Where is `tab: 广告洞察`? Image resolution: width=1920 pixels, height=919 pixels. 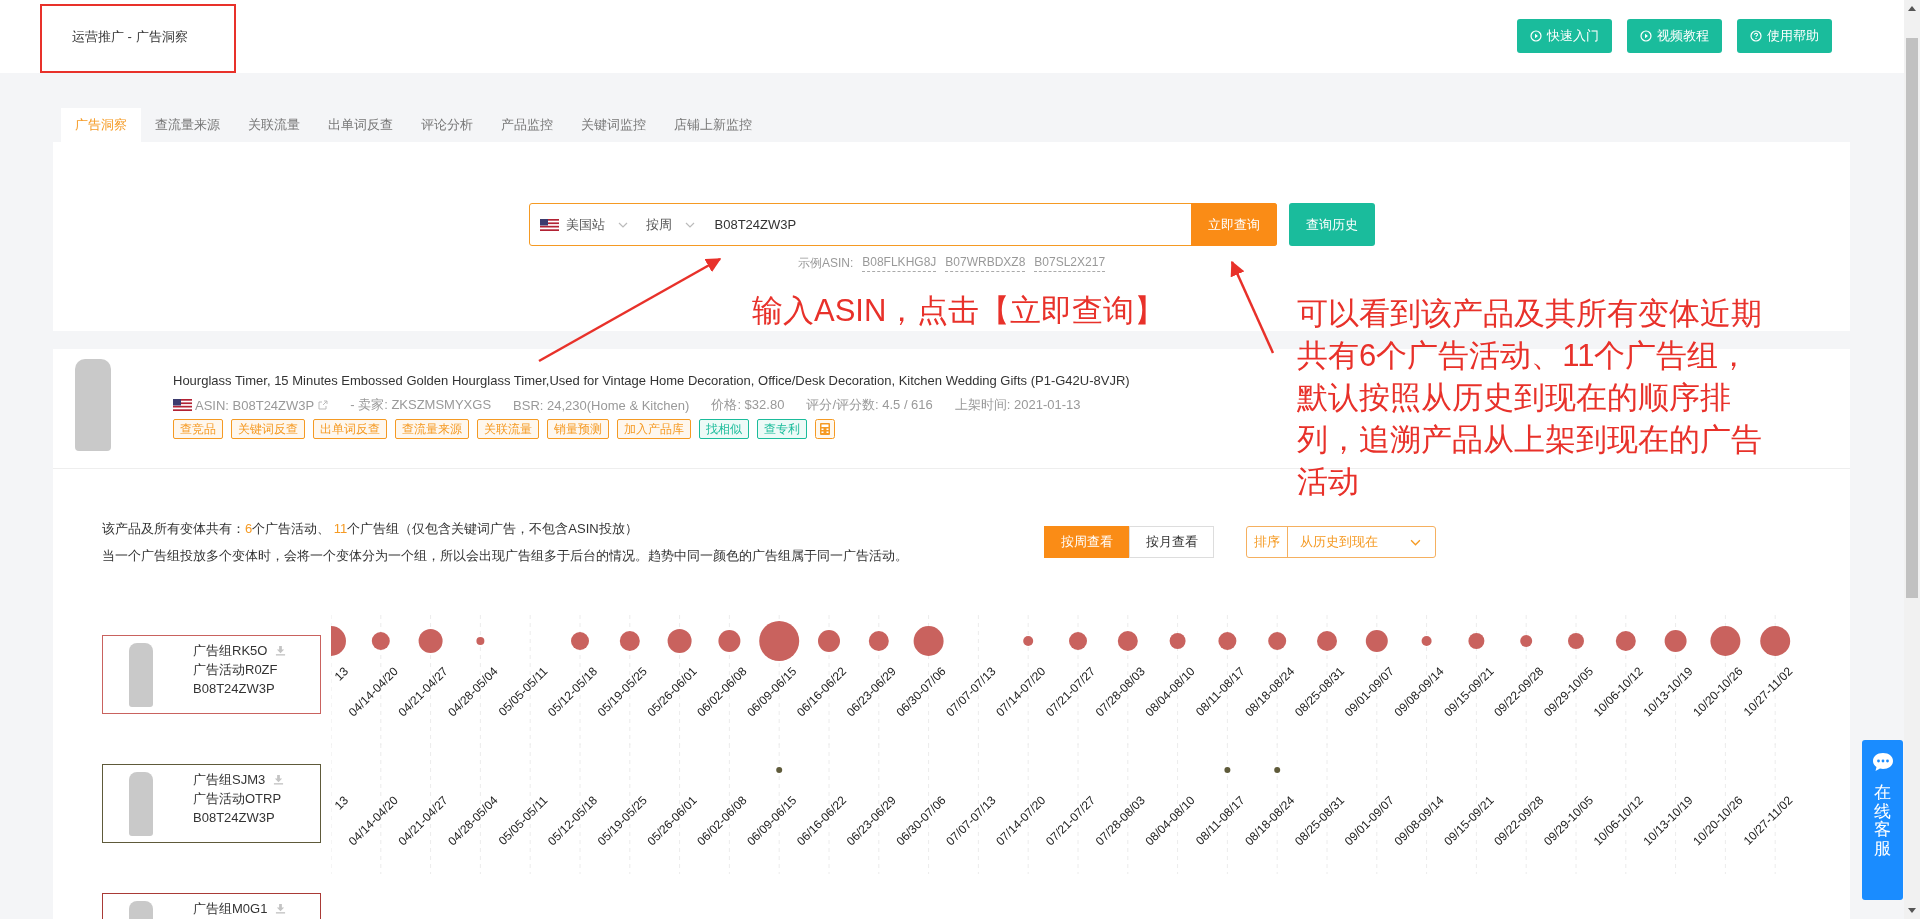 tab: 广告洞察 is located at coordinates (101, 125).